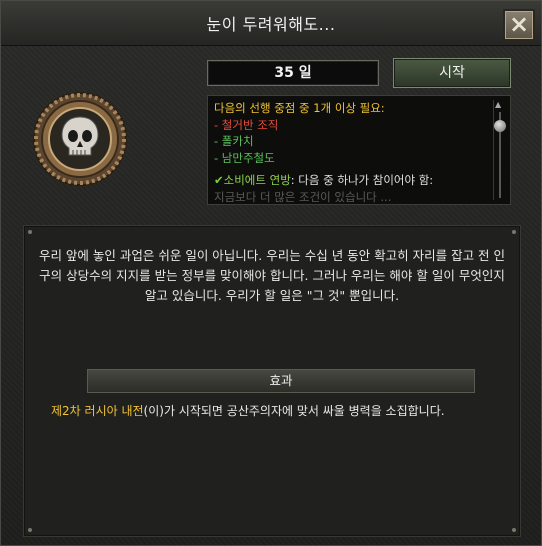 The height and width of the screenshot is (546, 542). I want to click on prerequisite-item: - 남만주철도, so click(244, 157).